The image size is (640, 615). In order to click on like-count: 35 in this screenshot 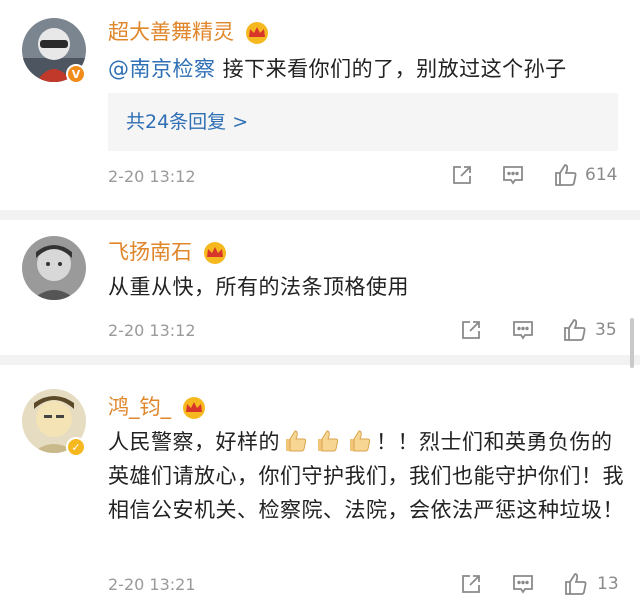, I will do `click(606, 330)`.